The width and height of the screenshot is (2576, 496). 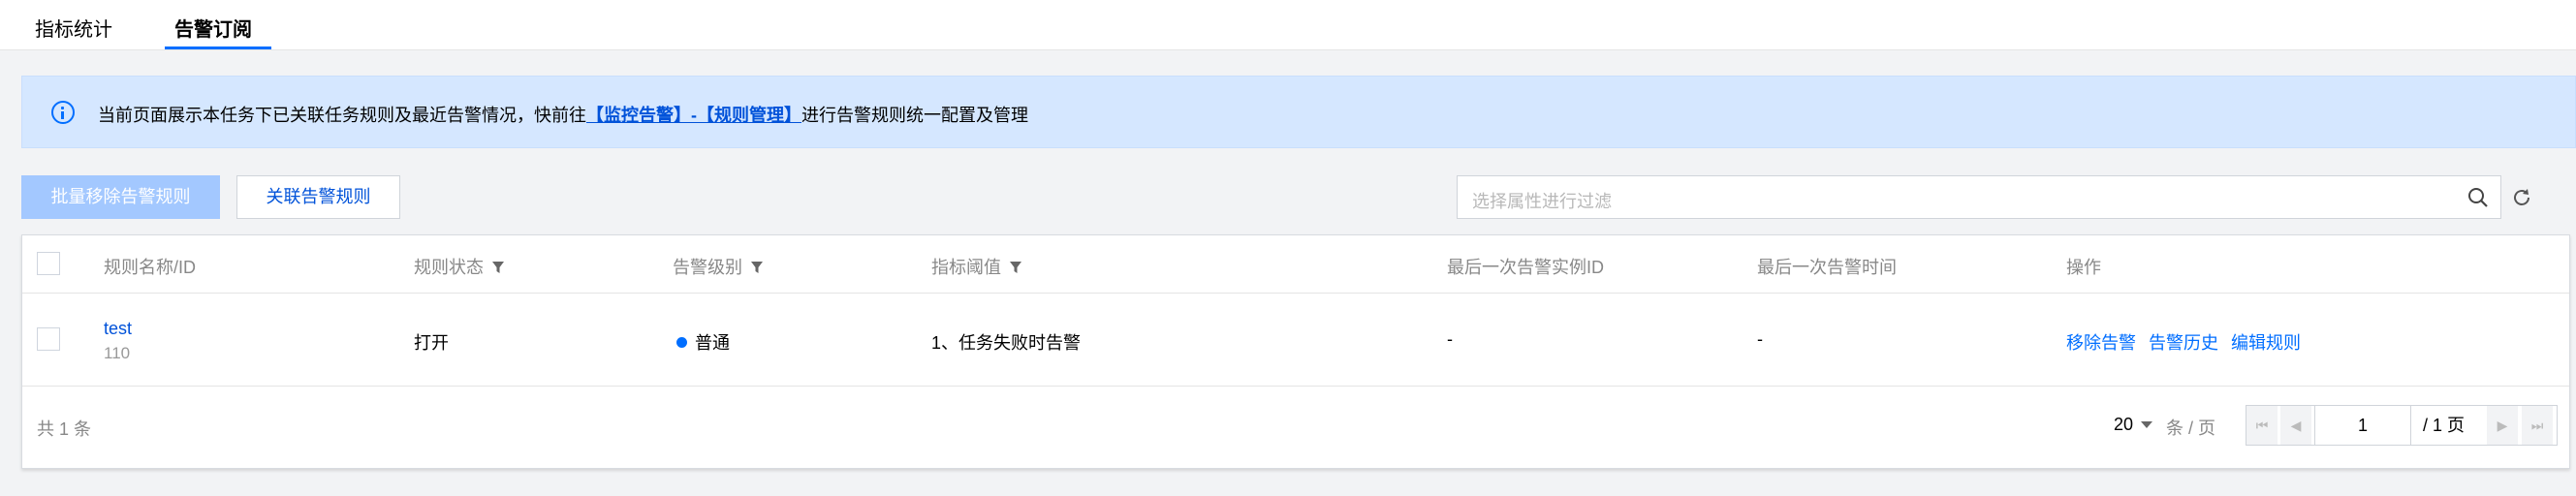 What do you see at coordinates (342, 115) in the screenshot?
I see `notice-prefix: 当前页面展示本任务下已关联任务规则及最近告警情况，快前往` at bounding box center [342, 115].